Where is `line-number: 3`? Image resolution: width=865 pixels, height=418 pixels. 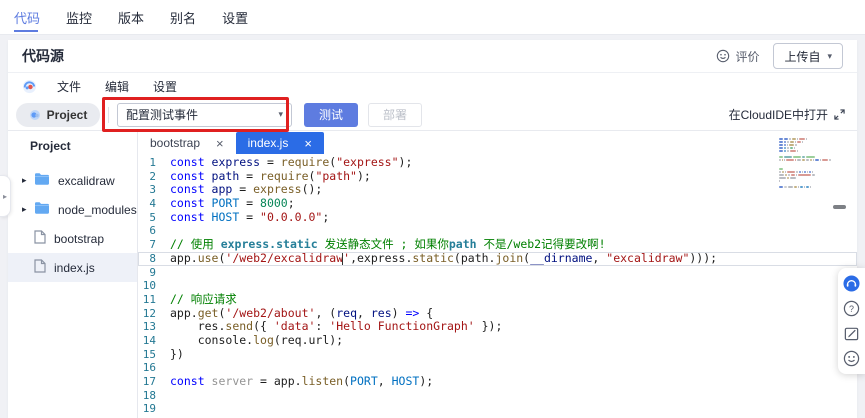 line-number: 3 is located at coordinates (152, 190).